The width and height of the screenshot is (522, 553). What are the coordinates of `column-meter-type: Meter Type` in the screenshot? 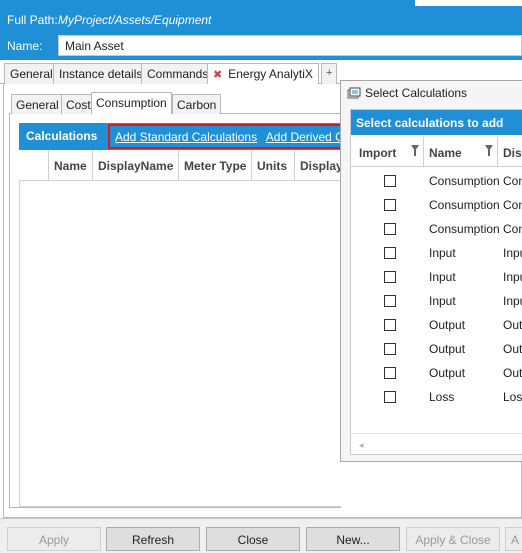 It's located at (215, 165).